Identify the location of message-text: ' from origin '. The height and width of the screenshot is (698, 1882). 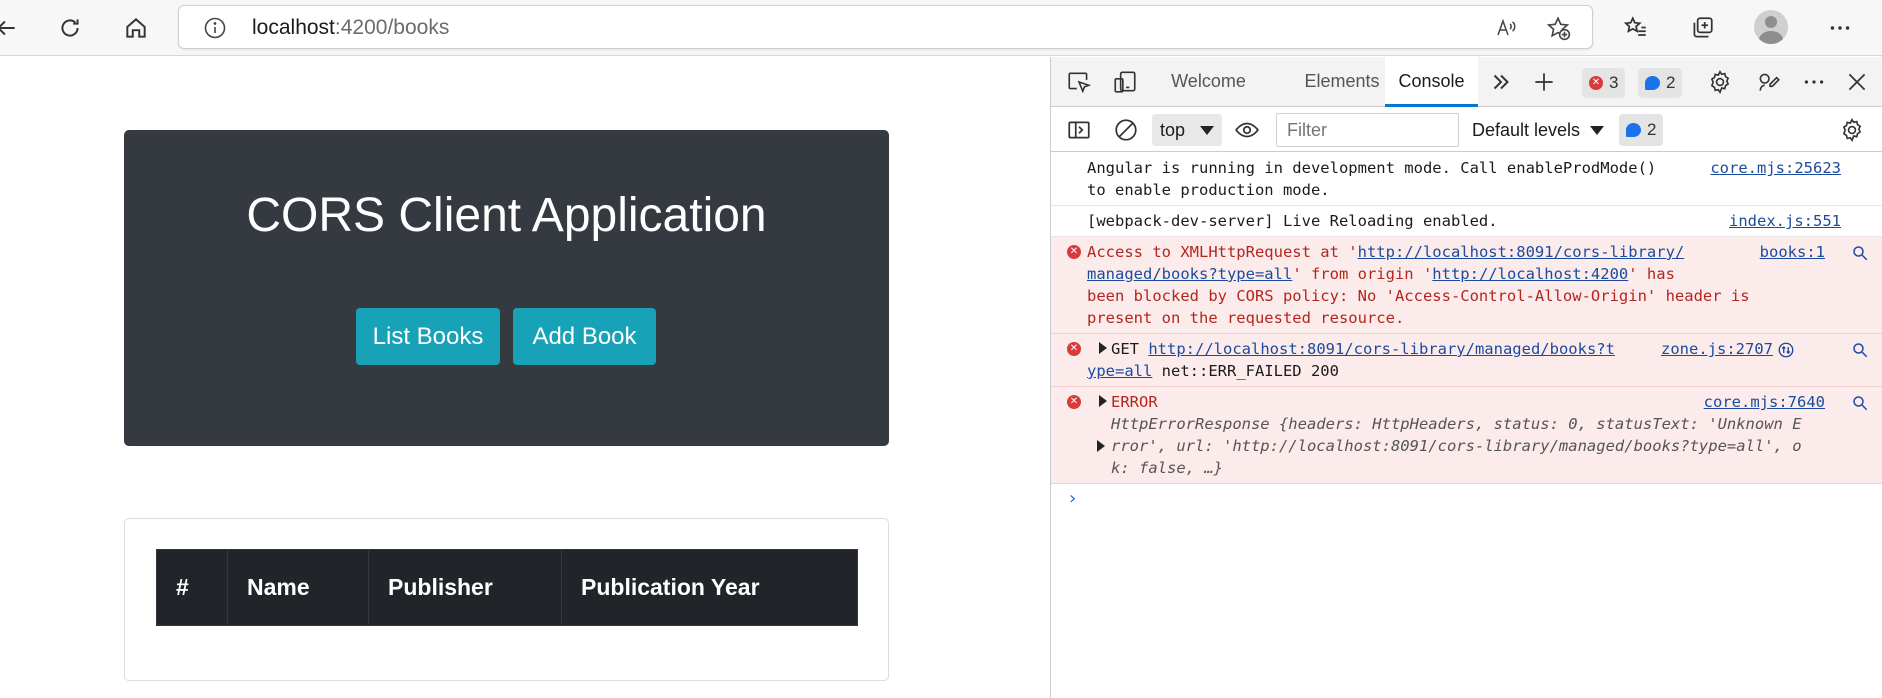
(1362, 274).